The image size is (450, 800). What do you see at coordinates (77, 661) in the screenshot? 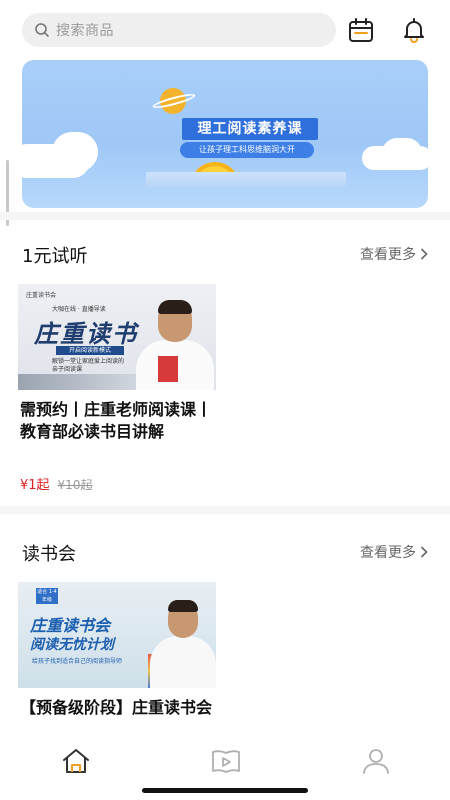
I see `thumb-desc: 给孩子找到适合自己的阅读指导师` at bounding box center [77, 661].